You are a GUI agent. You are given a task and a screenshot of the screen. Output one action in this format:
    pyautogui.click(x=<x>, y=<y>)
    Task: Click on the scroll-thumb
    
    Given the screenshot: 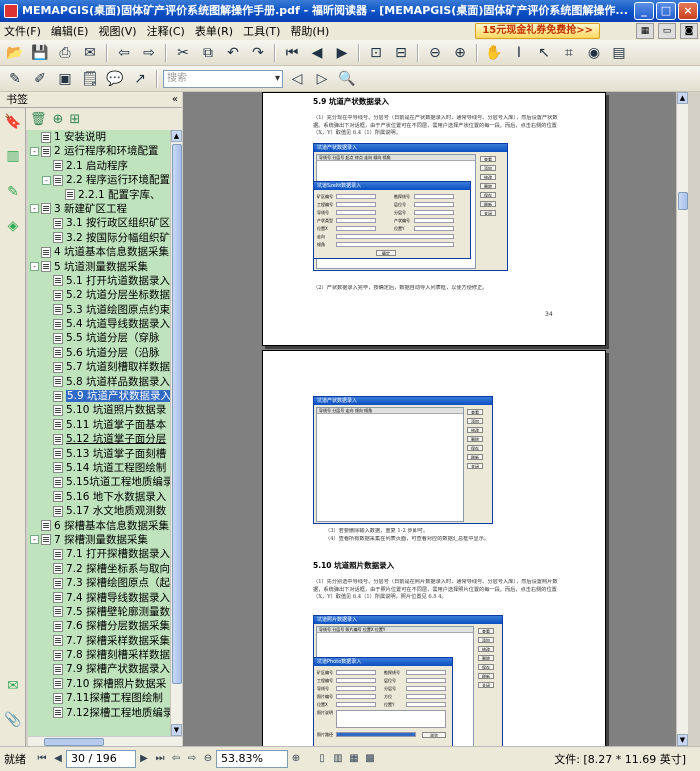 What is the action you would take?
    pyautogui.click(x=177, y=414)
    